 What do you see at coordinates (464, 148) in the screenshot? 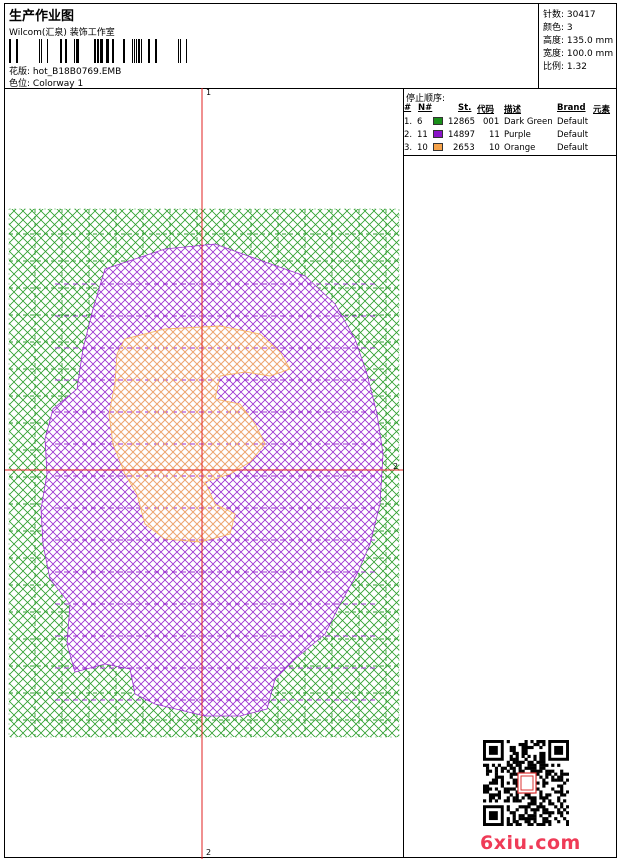
I see `row-stitches: 2653` at bounding box center [464, 148].